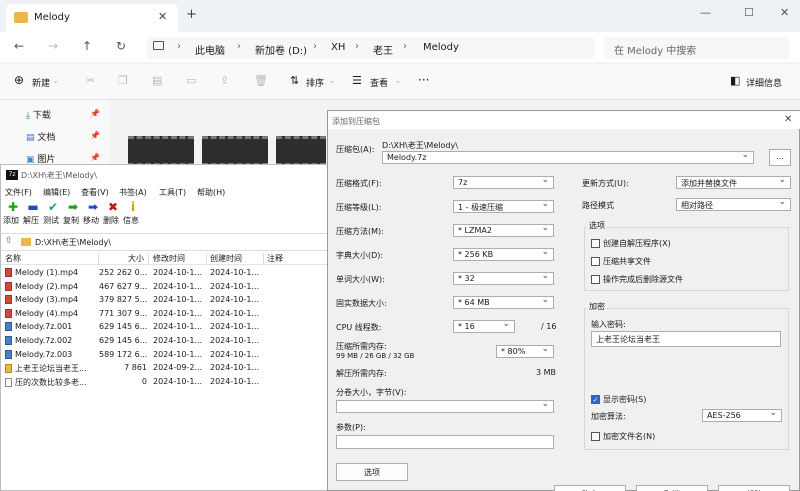 This screenshot has height=491, width=800. What do you see at coordinates (754, 488) in the screenshot?
I see `help-button: 帮助` at bounding box center [754, 488].